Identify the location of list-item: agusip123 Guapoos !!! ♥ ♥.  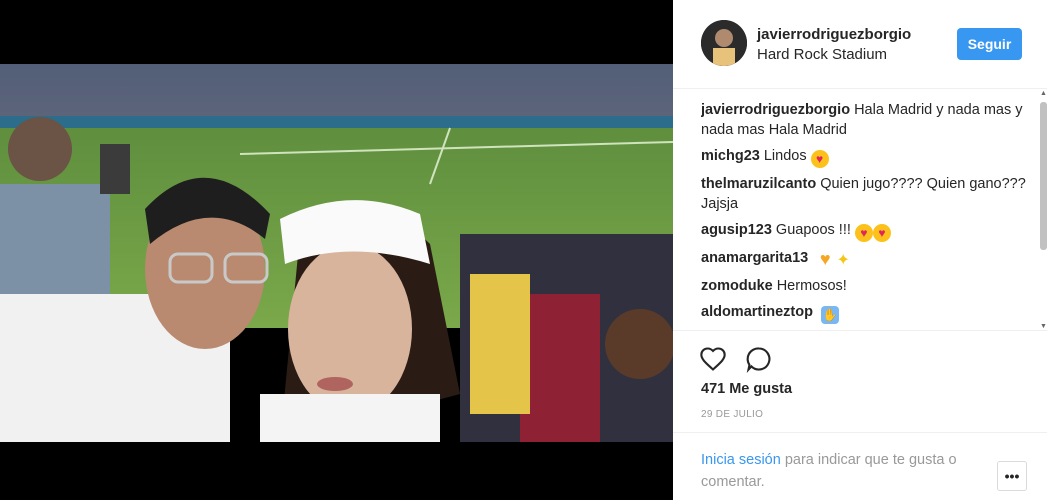
(866, 231).